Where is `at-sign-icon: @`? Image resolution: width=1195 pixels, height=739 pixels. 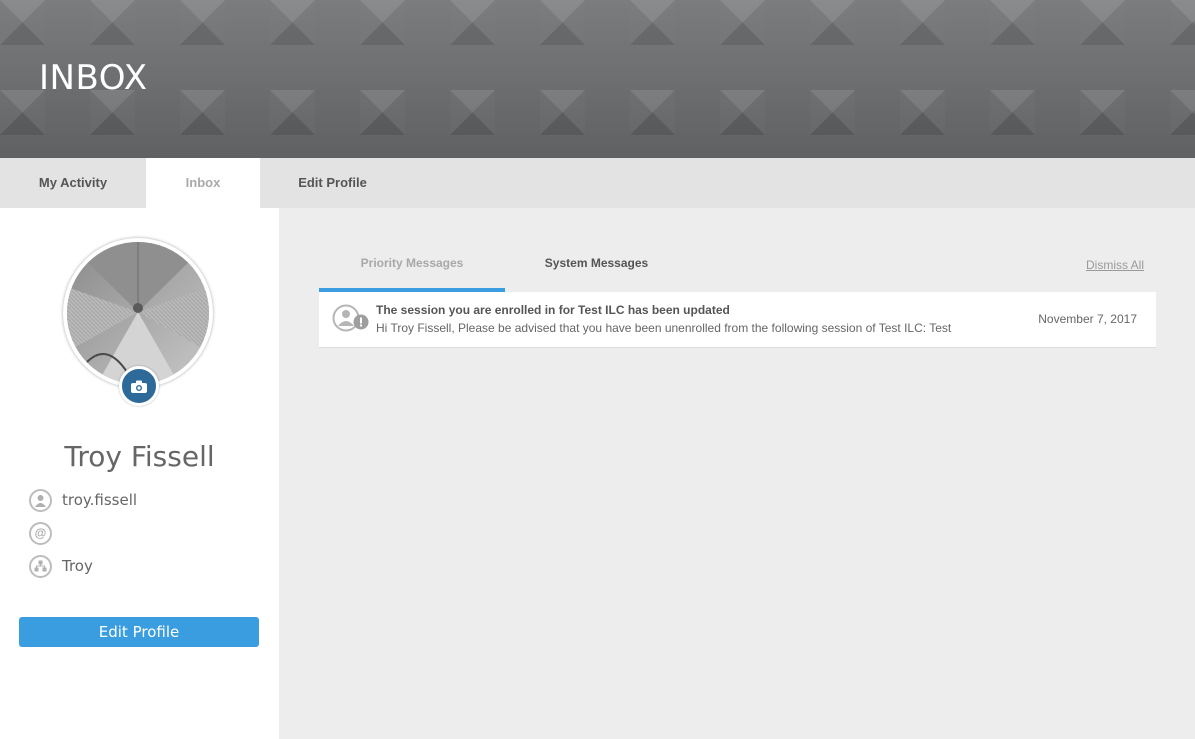 at-sign-icon: @ is located at coordinates (40, 533).